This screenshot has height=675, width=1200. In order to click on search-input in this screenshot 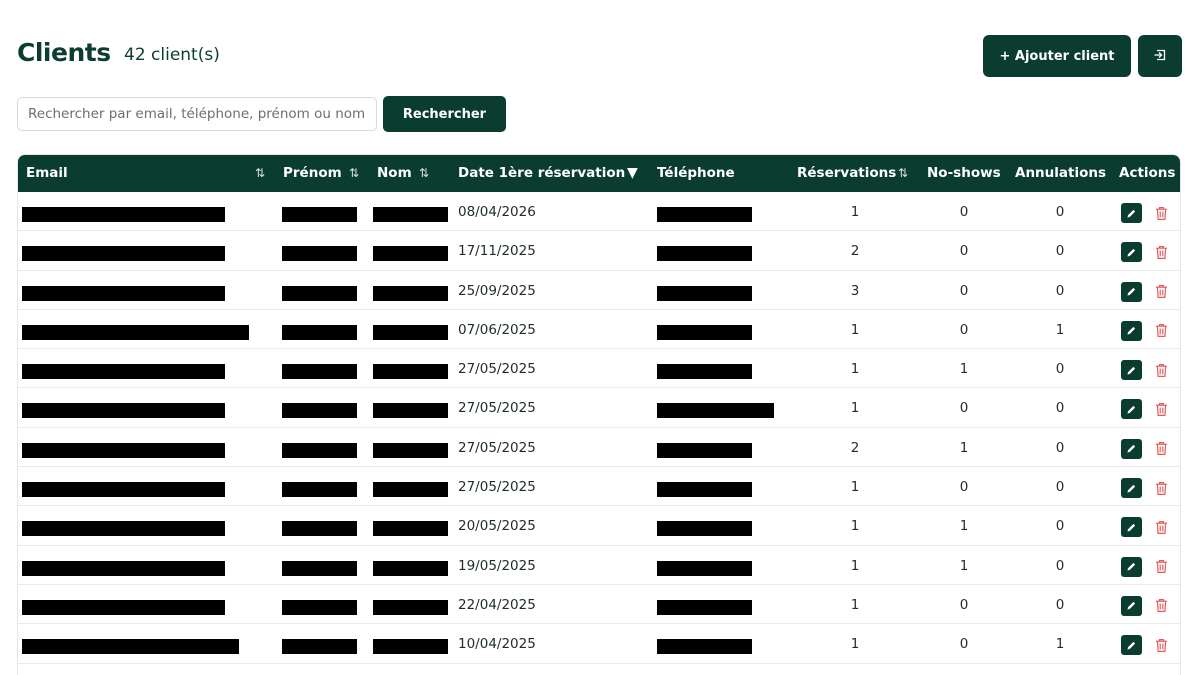, I will do `click(197, 114)`.